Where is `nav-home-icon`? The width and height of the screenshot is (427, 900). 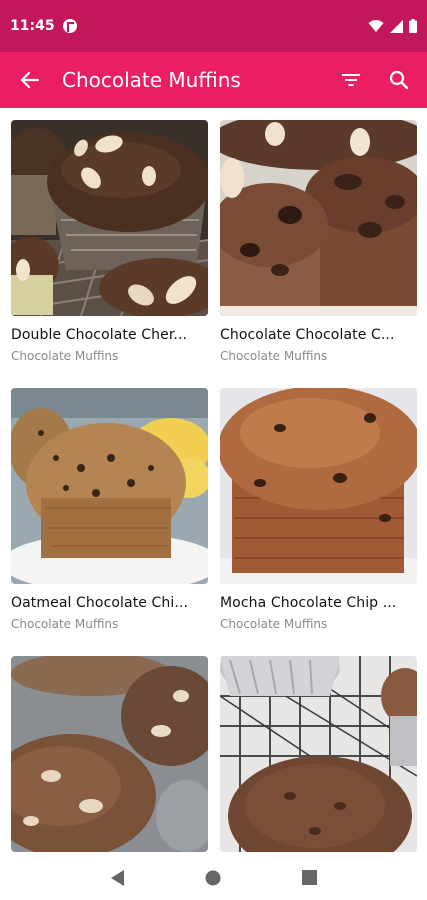 nav-home-icon is located at coordinates (213, 877).